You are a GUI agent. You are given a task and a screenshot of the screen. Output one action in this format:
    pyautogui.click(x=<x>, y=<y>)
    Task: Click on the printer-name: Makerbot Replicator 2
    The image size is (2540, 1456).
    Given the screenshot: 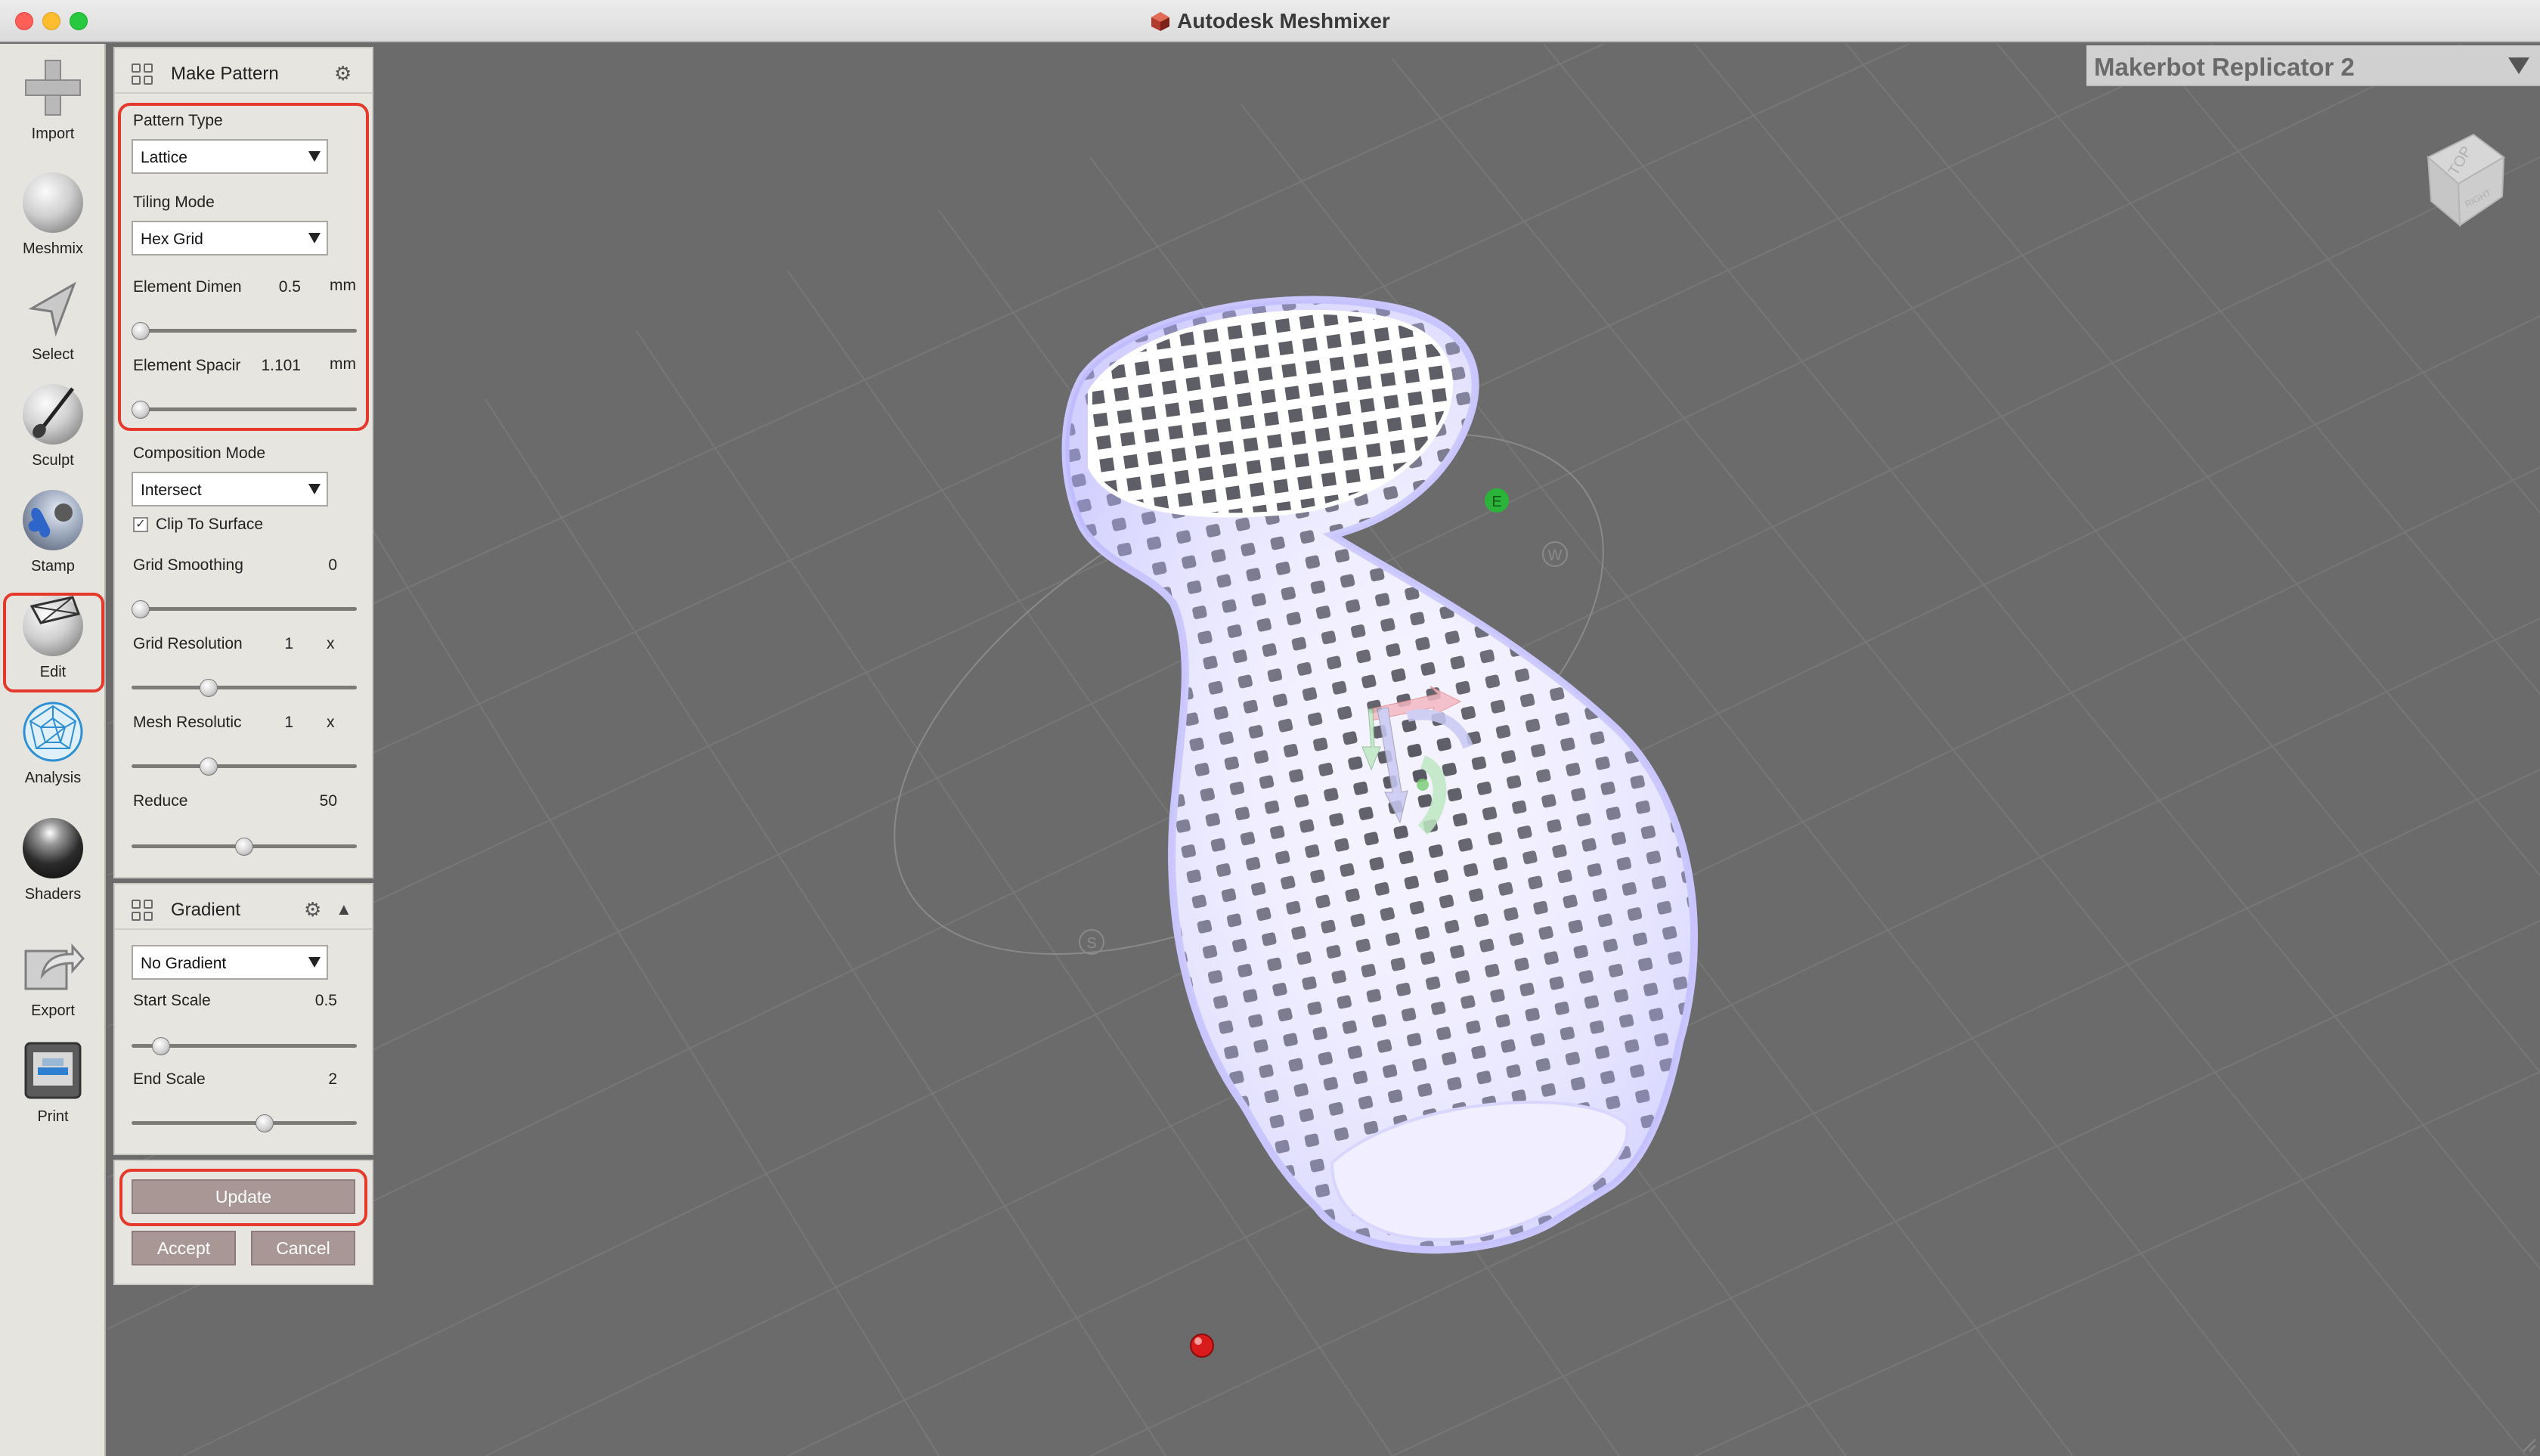 What is the action you would take?
    pyautogui.click(x=2224, y=67)
    